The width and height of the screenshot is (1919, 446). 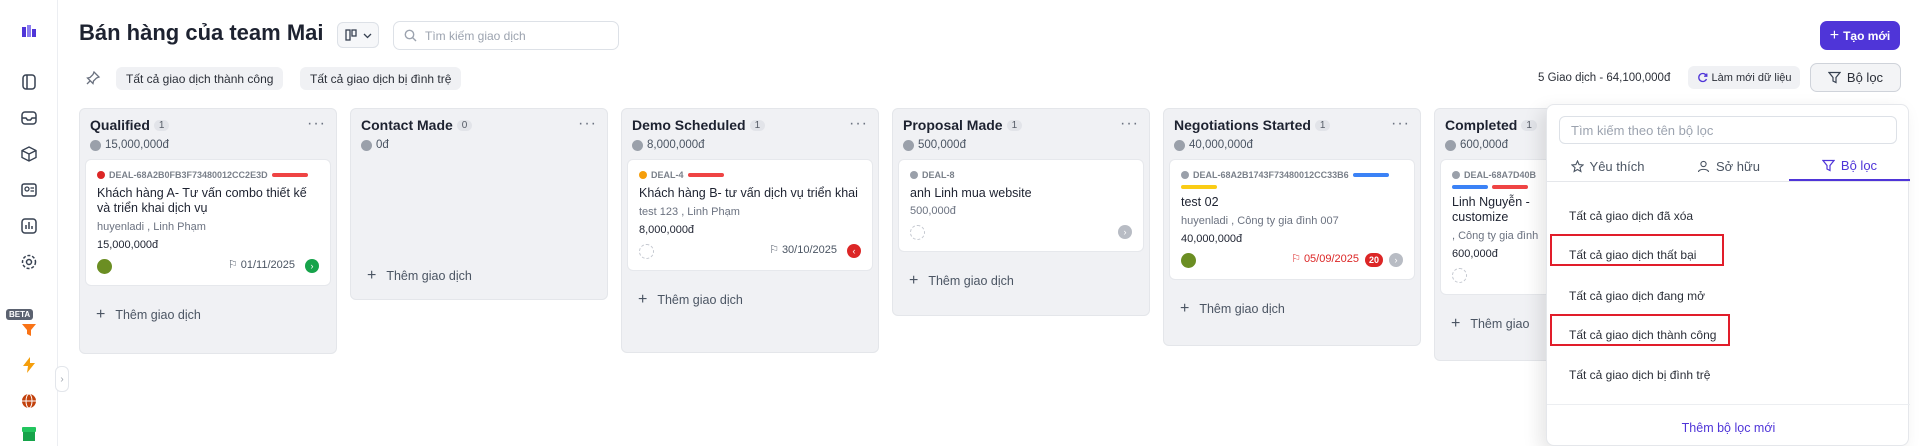 What do you see at coordinates (261, 265) in the screenshot?
I see `due-date: ⚐ 01/11/2025` at bounding box center [261, 265].